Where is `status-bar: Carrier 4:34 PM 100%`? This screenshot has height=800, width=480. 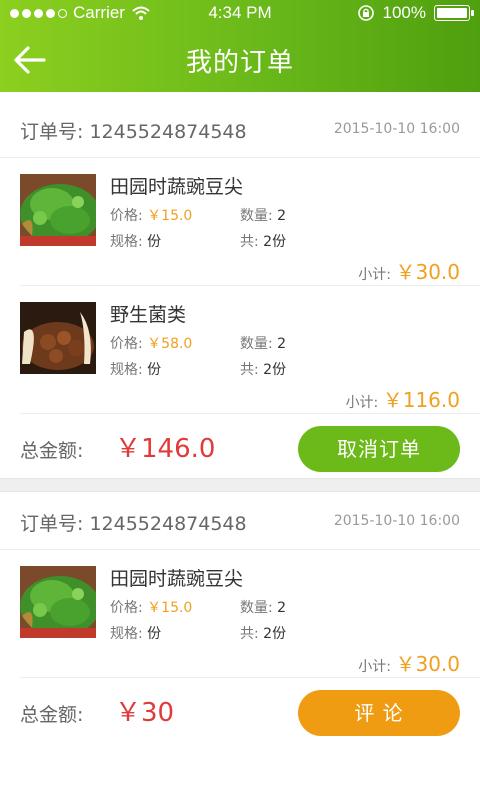
status-bar: Carrier 4:34 PM 100% is located at coordinates (240, 14).